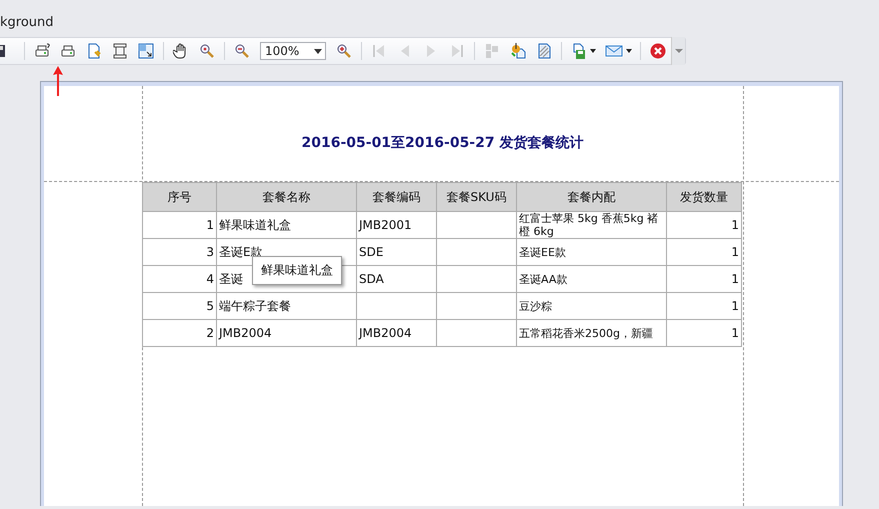 Image resolution: width=879 pixels, height=509 pixels. Describe the element at coordinates (614, 51) in the screenshot. I see `email-icon` at that location.